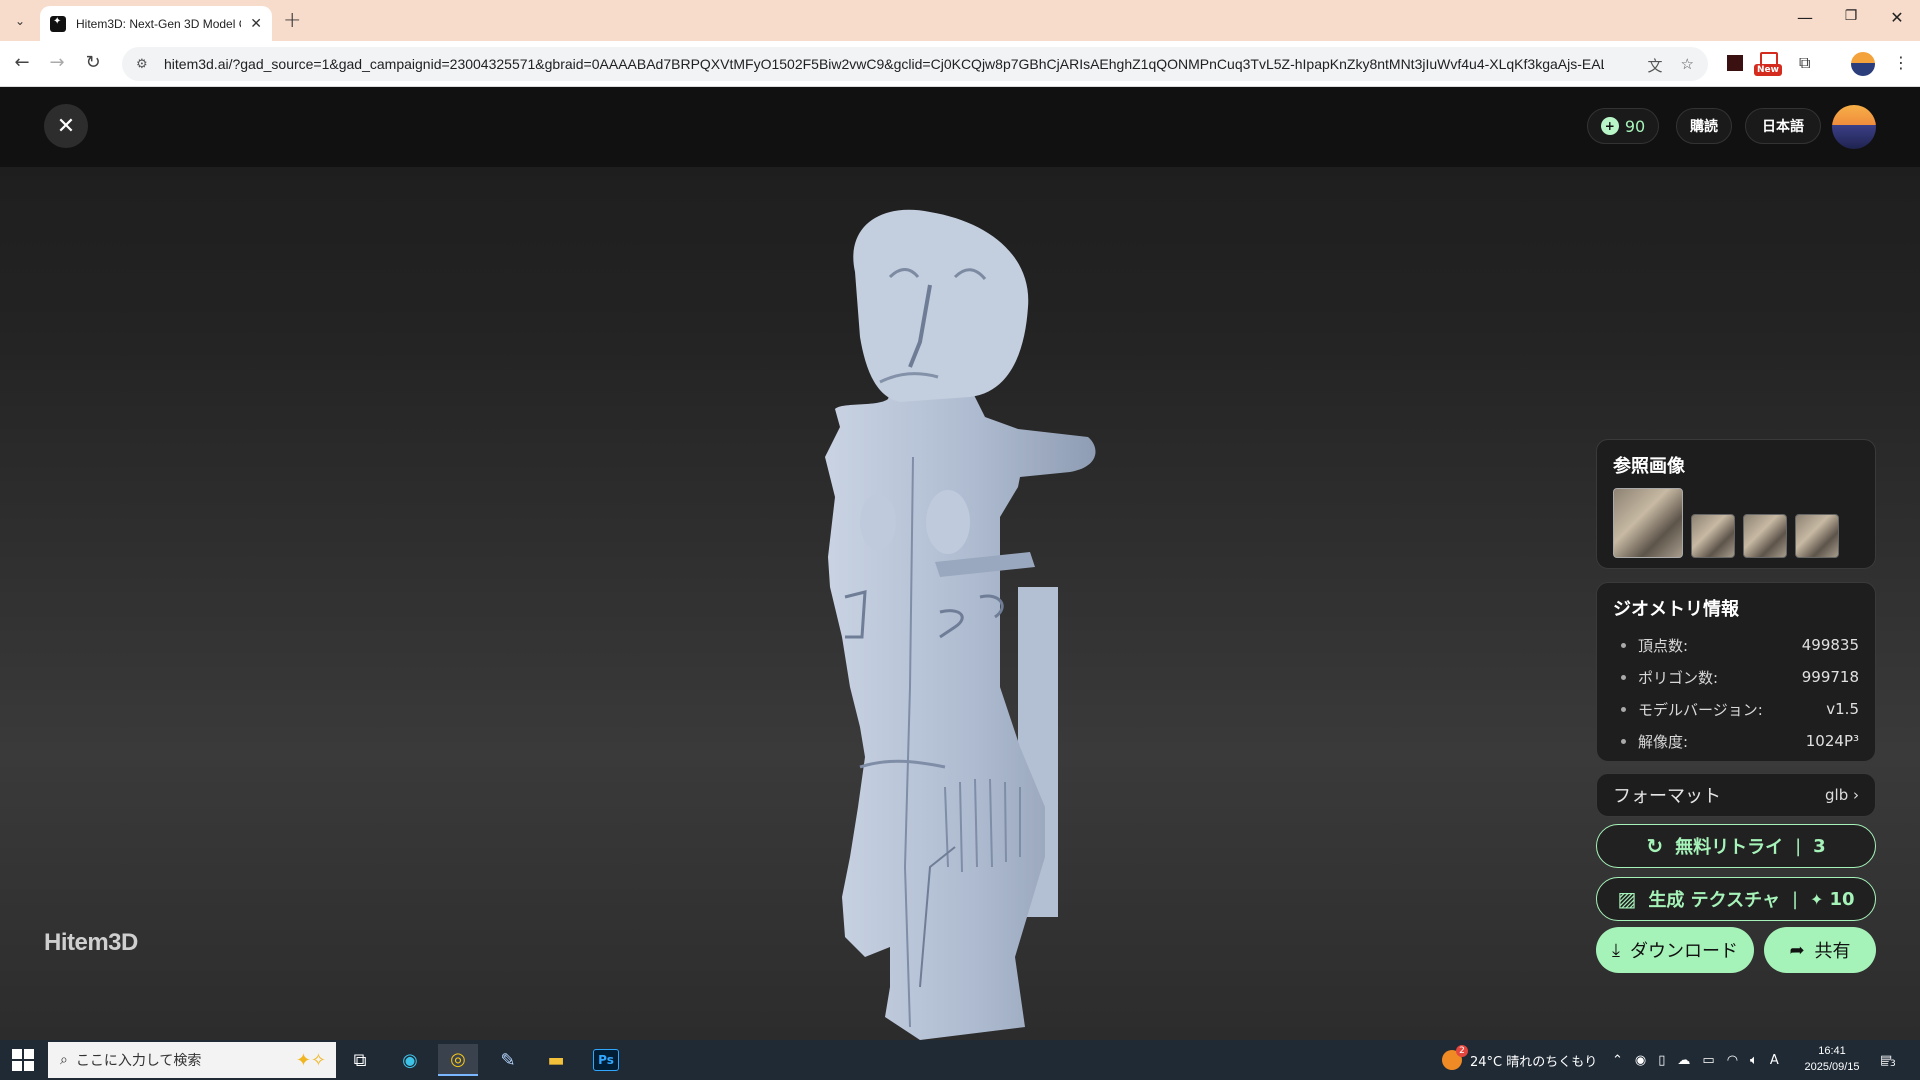  Describe the element at coordinates (20, 21) in the screenshot. I see `tab-search-icon: ⌄` at that location.